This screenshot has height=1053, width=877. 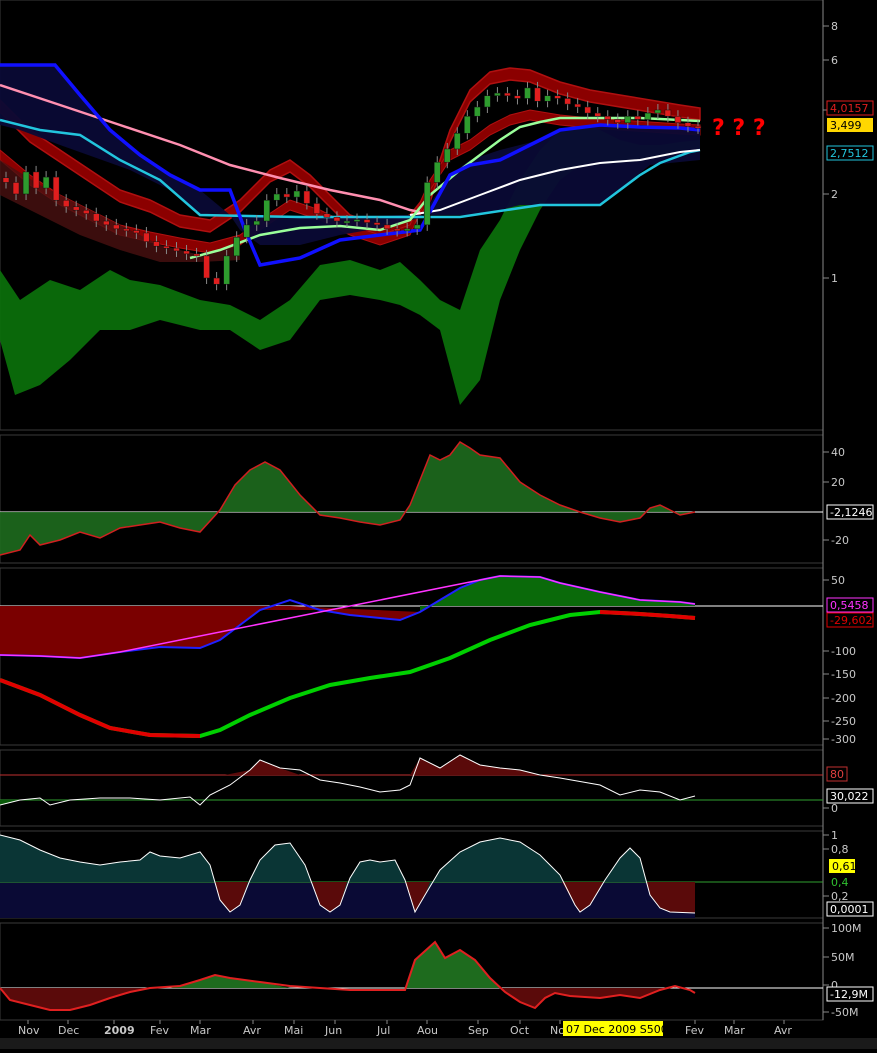 I want to click on stoch-ytick-label: 0, so click(x=834, y=808).